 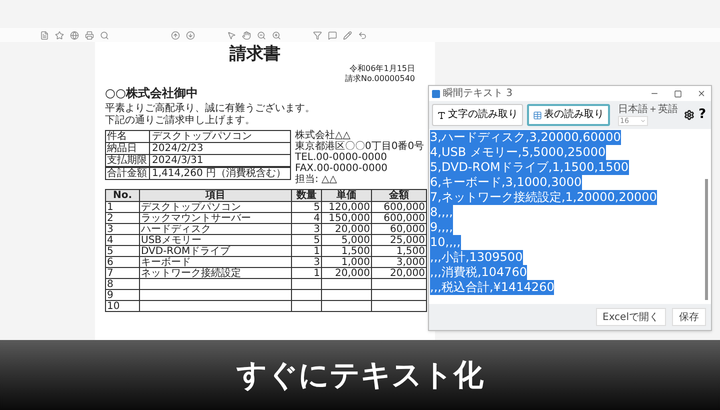 I want to click on zoom-out-icon, so click(x=261, y=35).